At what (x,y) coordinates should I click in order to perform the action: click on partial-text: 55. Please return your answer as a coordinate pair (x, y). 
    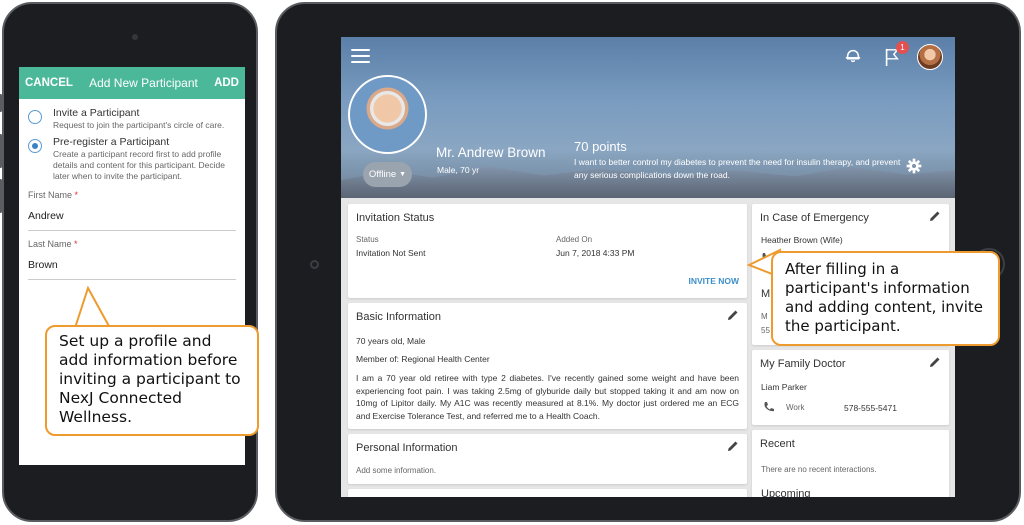
    Looking at the image, I should click on (765, 330).